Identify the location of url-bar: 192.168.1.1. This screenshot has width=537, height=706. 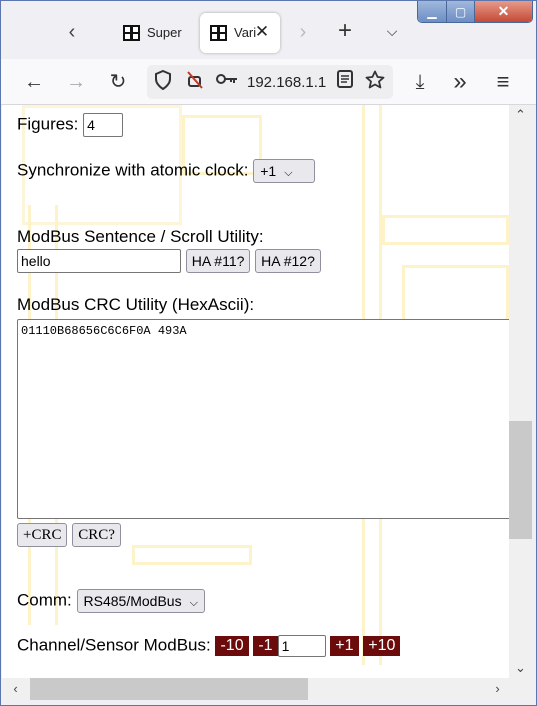
(270, 82).